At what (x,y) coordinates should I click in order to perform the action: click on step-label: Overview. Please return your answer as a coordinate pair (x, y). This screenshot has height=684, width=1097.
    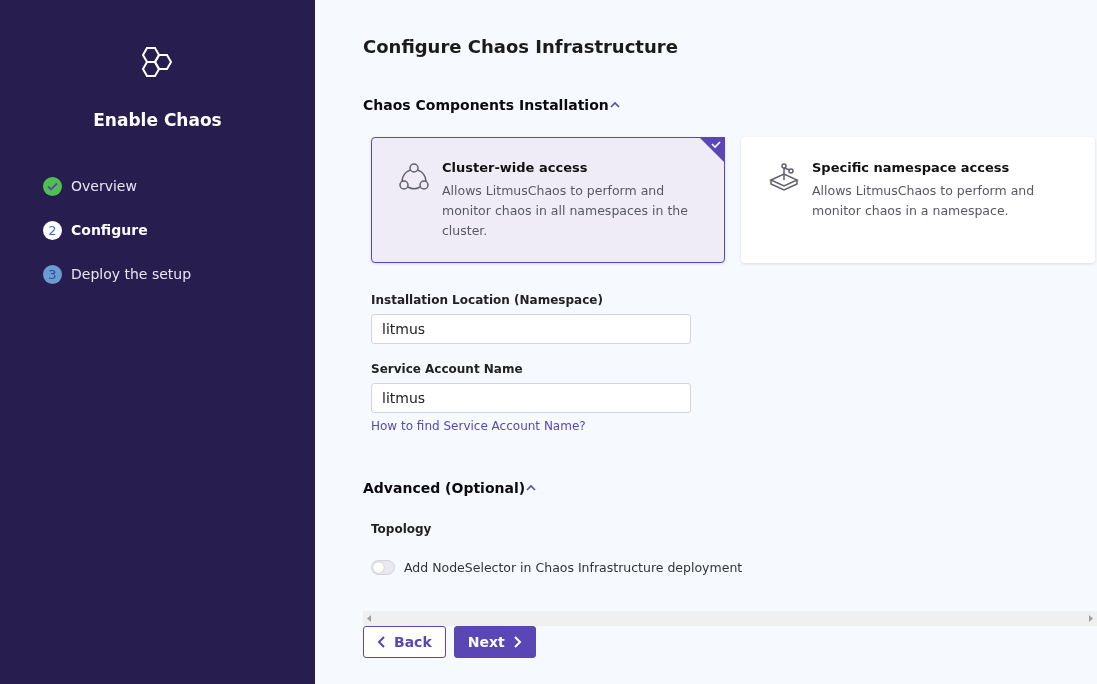
    Looking at the image, I should click on (104, 186).